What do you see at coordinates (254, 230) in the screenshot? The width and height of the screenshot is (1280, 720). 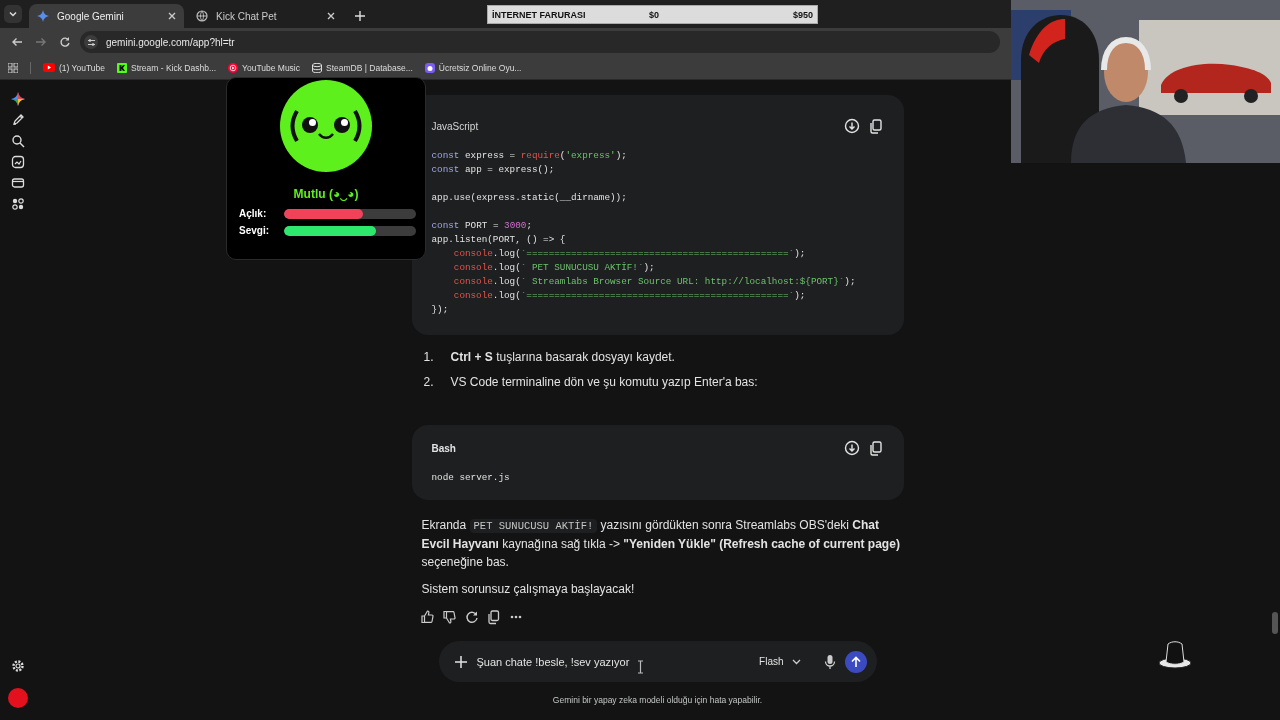 I see `meter-label: Sevgi:` at bounding box center [254, 230].